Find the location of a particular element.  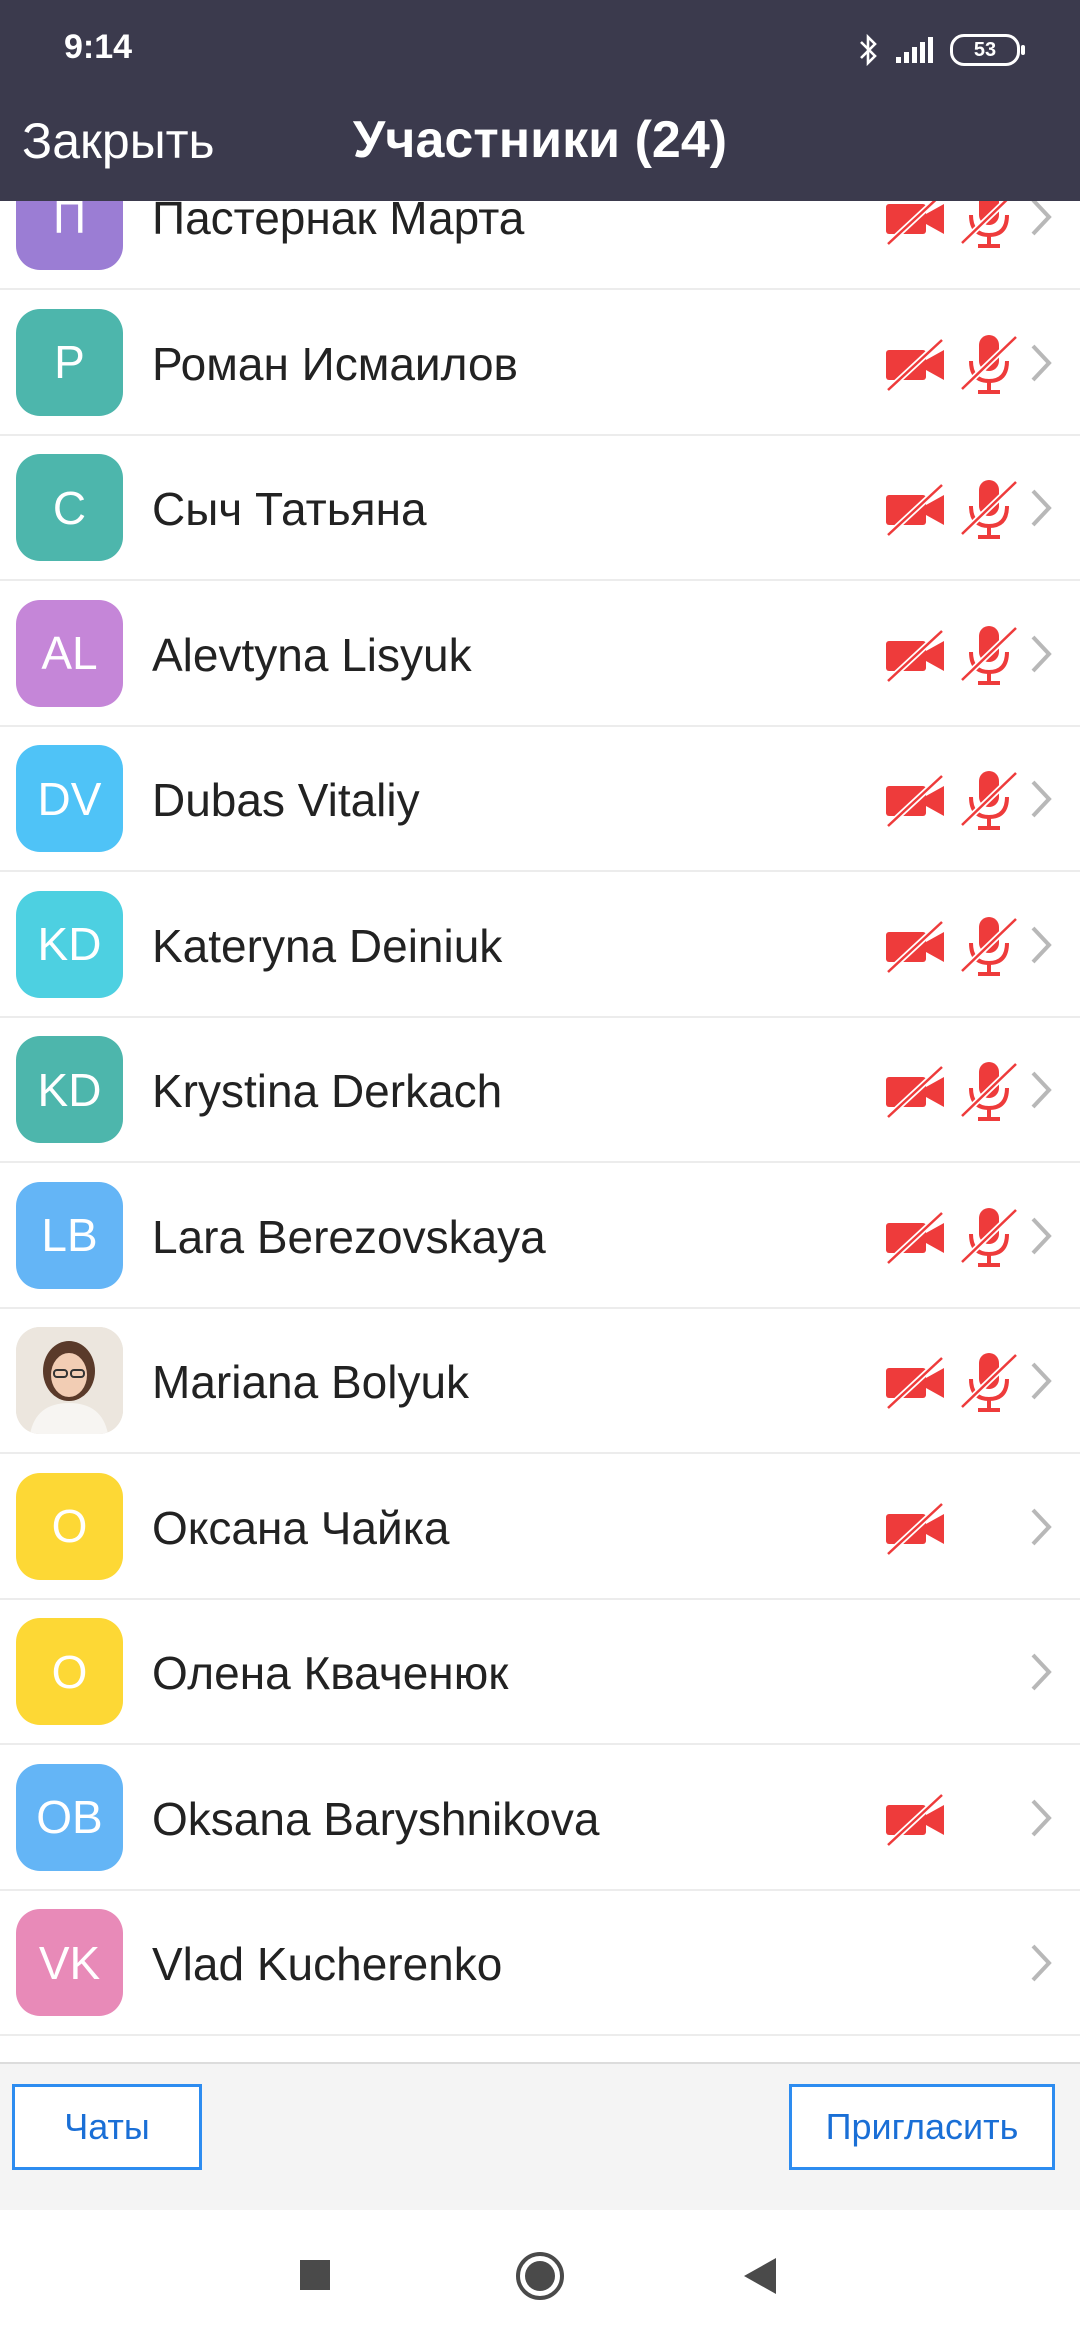

participant-name: Оксана Чайка is located at coordinates (301, 1527).